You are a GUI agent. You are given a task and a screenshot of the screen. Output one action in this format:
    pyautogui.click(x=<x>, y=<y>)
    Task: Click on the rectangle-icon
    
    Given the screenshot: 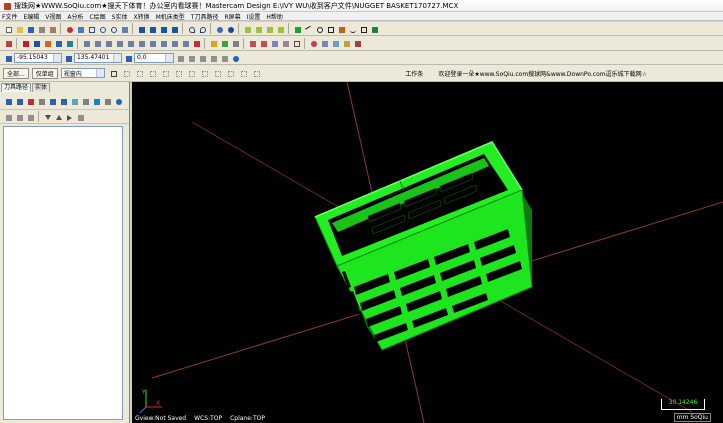 What is the action you would take?
    pyautogui.click(x=363, y=29)
    